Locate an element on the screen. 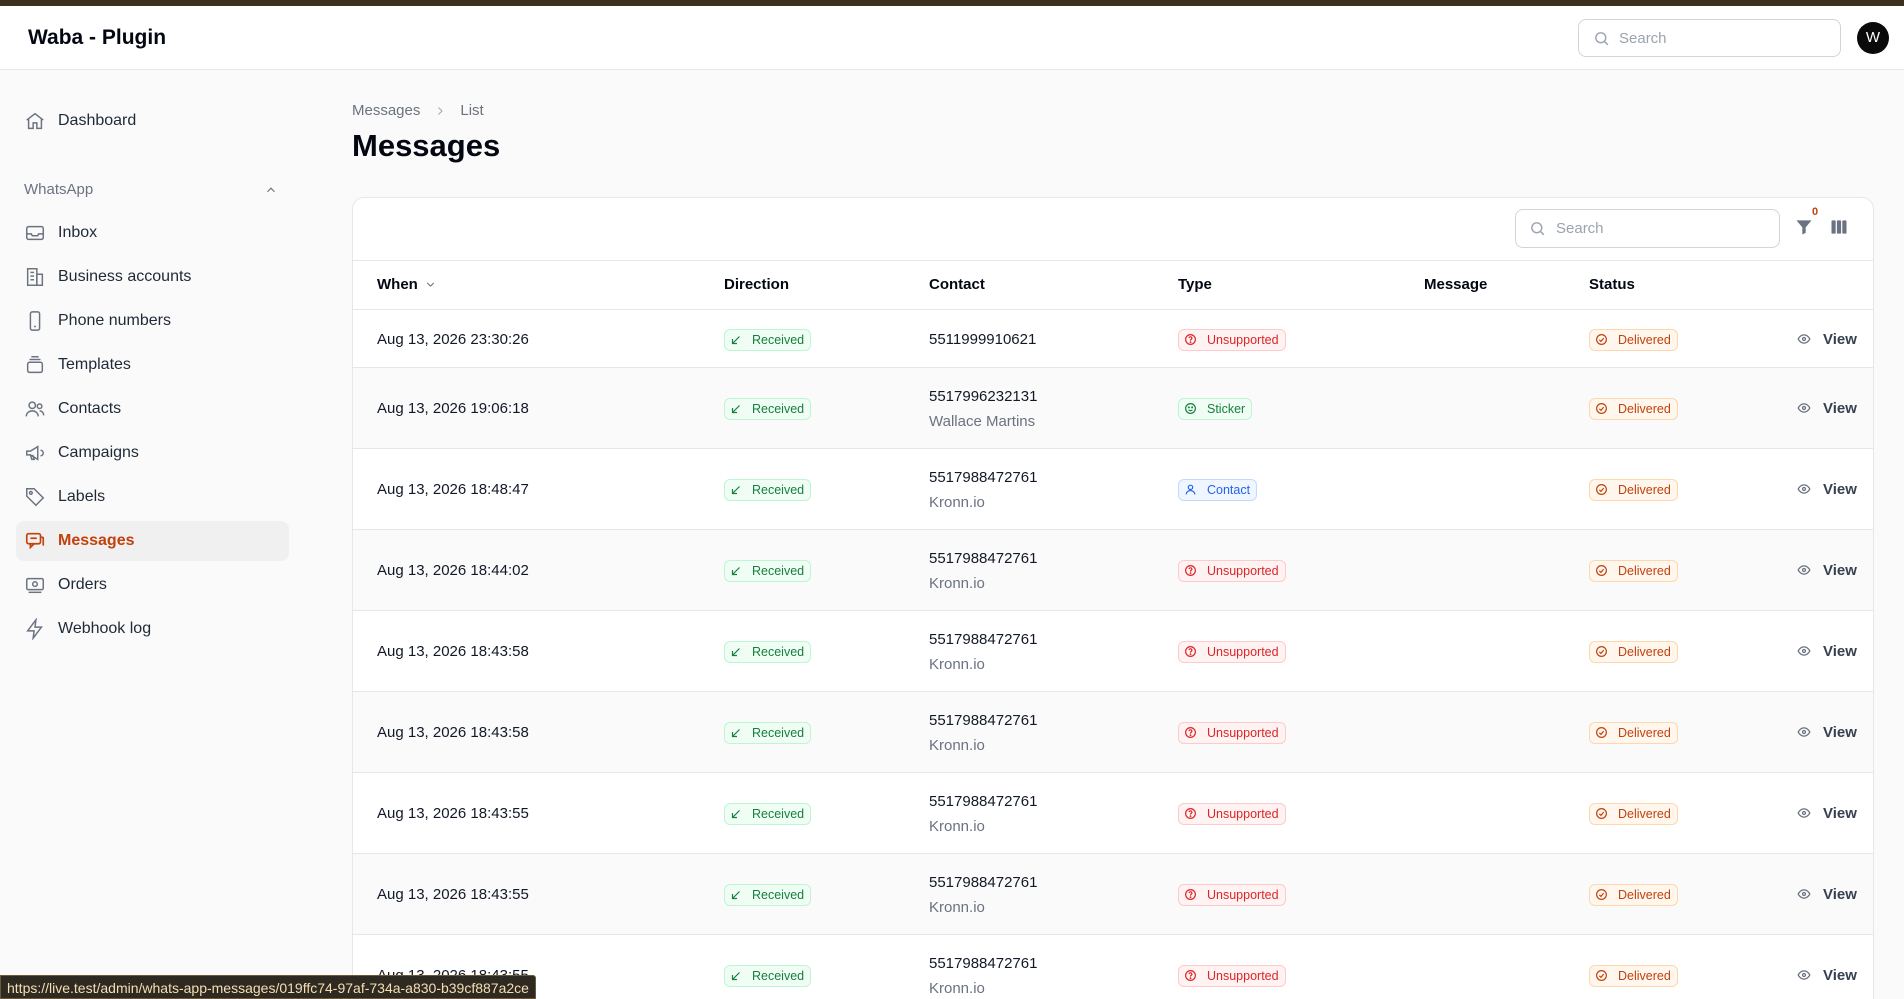 The height and width of the screenshot is (999, 1904). global-search is located at coordinates (1709, 38).